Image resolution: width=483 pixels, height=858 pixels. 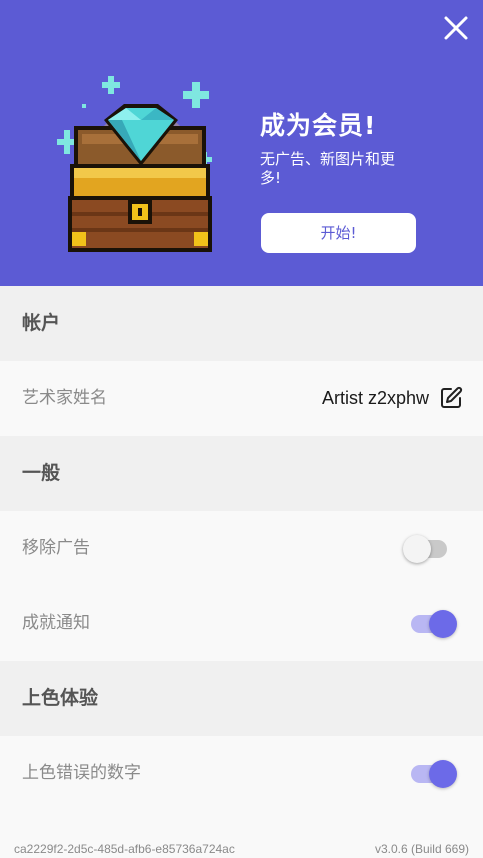 I want to click on achievement-notification-toggle, so click(x=434, y=624).